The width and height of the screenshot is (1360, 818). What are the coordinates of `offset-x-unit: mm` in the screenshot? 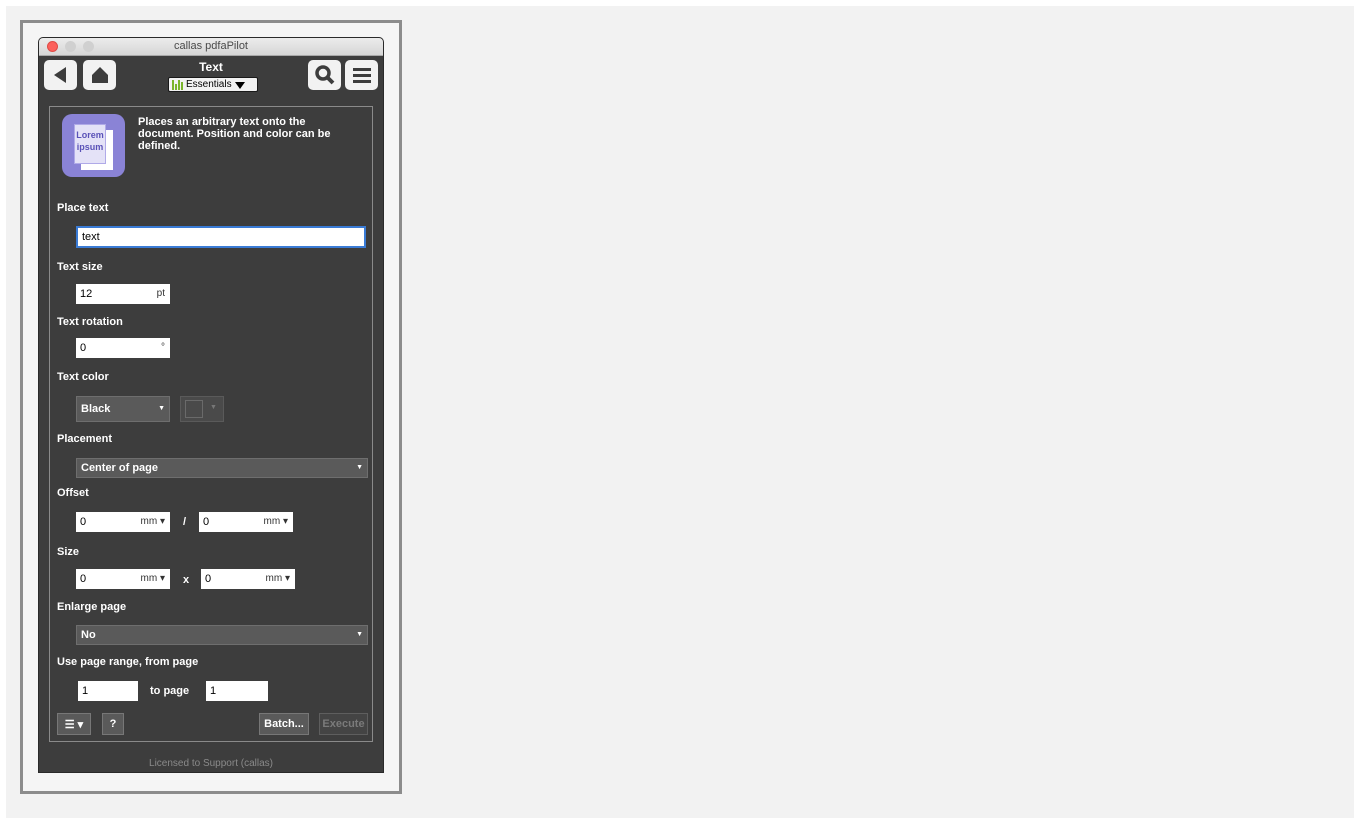 It's located at (149, 521).